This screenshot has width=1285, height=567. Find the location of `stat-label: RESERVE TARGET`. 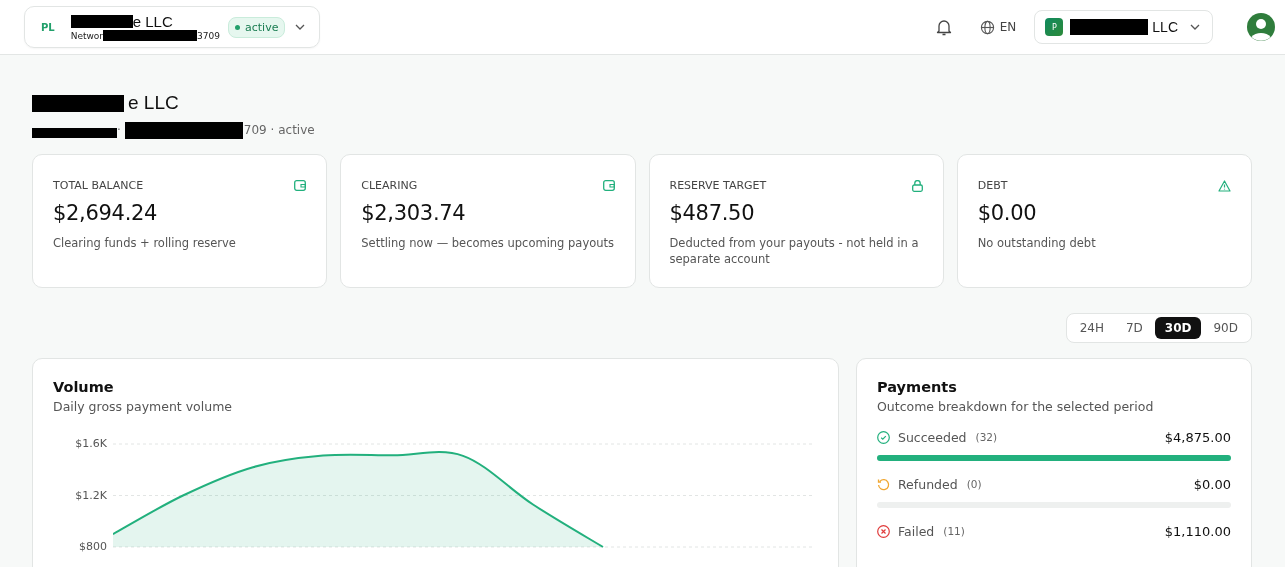

stat-label: RESERVE TARGET is located at coordinates (718, 185).